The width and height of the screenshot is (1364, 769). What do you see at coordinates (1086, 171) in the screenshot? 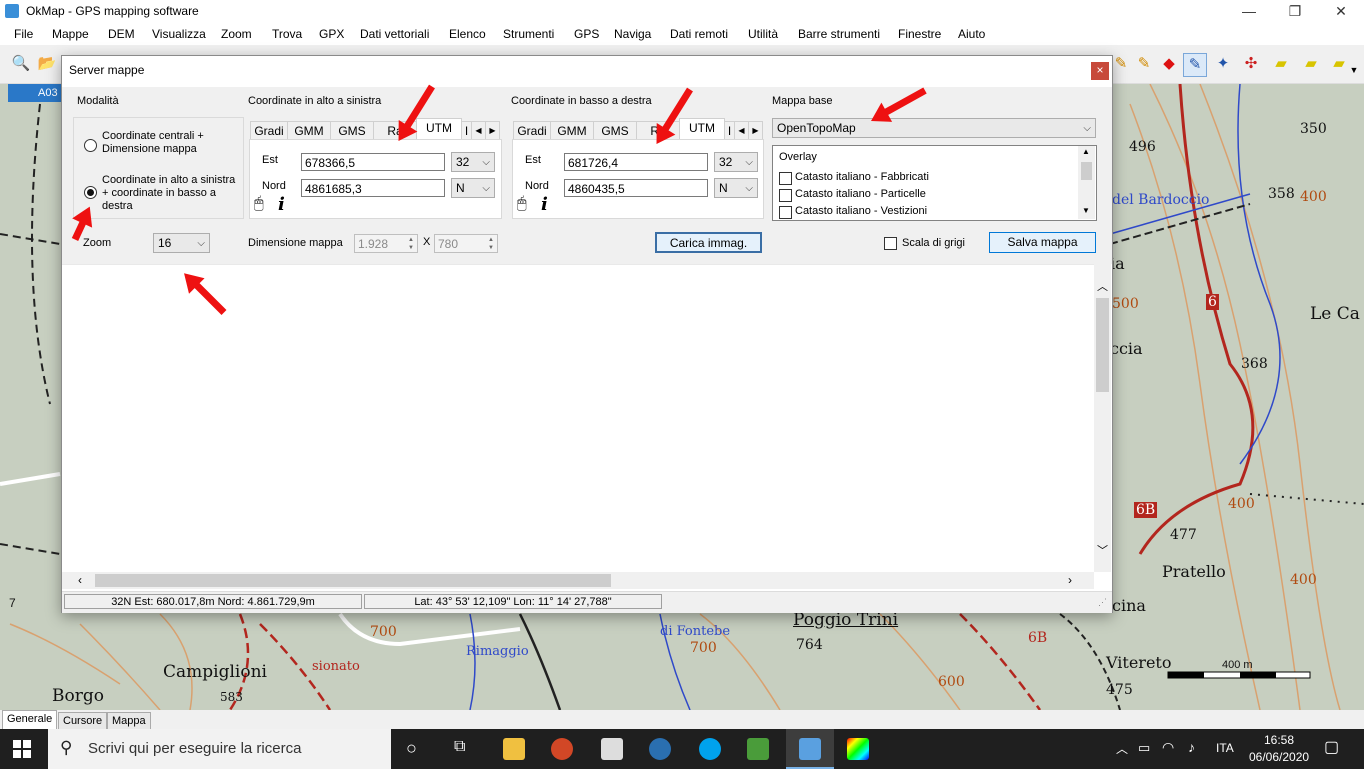
I see `overlay-scroll-thumb` at bounding box center [1086, 171].